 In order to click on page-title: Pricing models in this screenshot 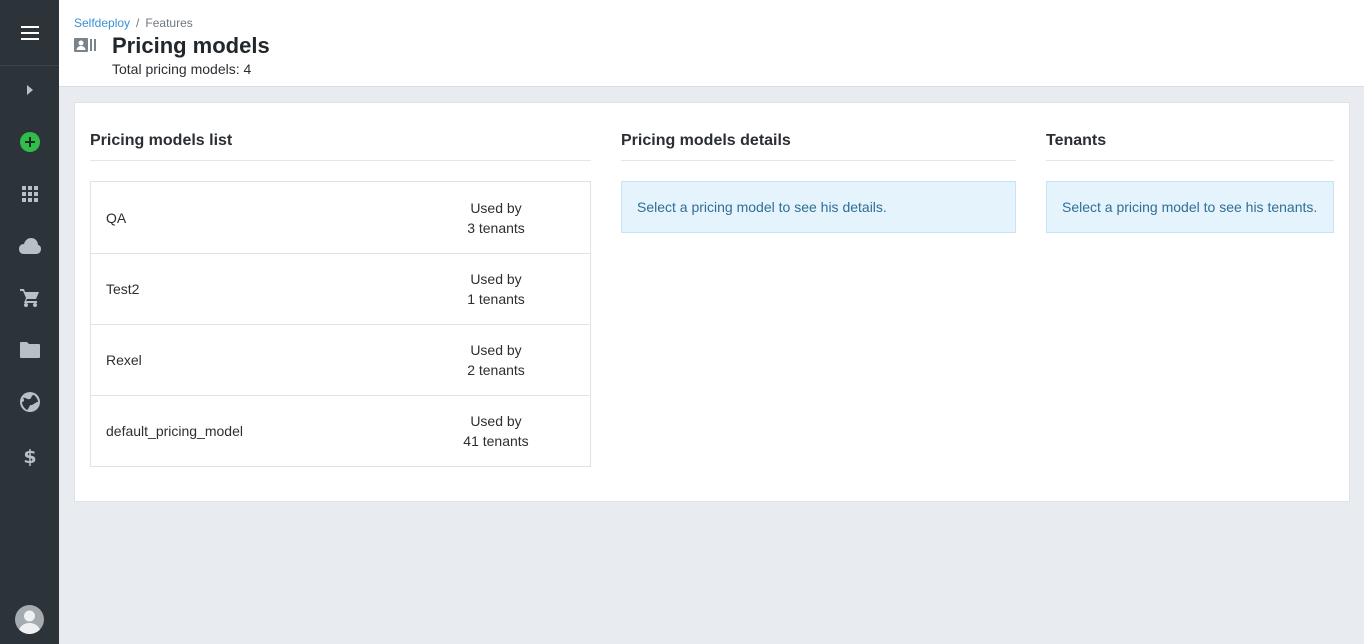, I will do `click(191, 45)`.